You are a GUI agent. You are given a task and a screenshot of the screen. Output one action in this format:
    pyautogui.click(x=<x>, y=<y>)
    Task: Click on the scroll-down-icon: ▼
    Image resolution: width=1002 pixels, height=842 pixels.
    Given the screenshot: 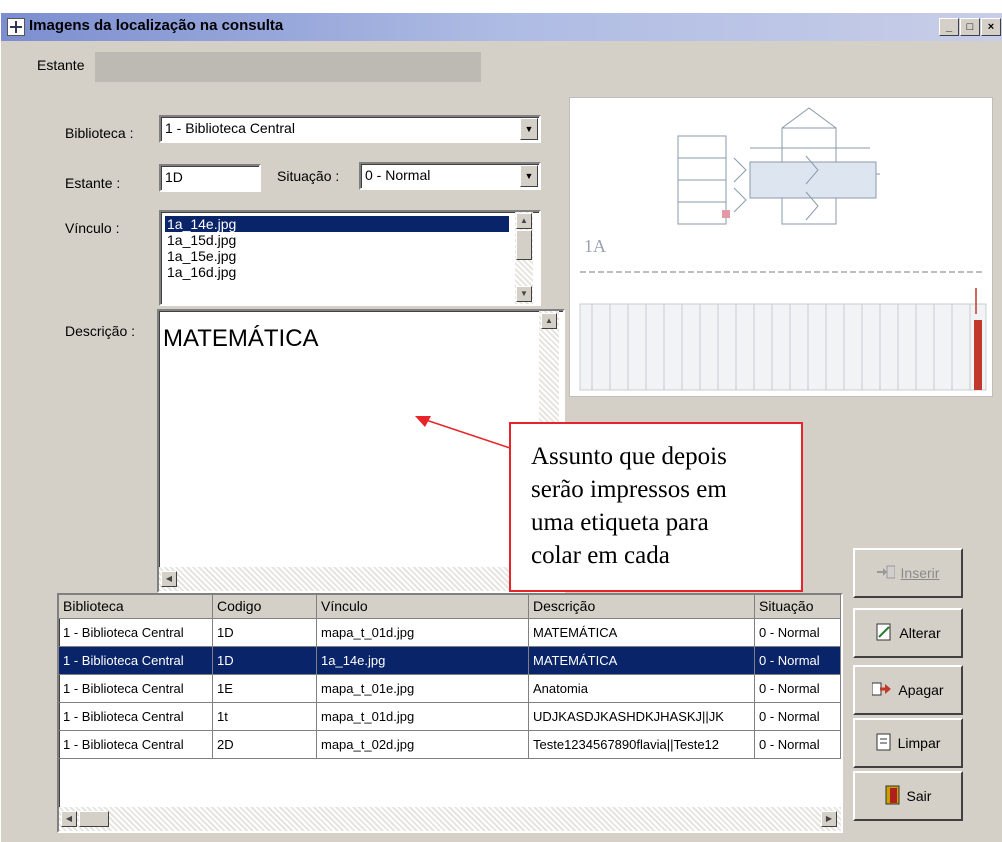 What is the action you would take?
    pyautogui.click(x=524, y=294)
    